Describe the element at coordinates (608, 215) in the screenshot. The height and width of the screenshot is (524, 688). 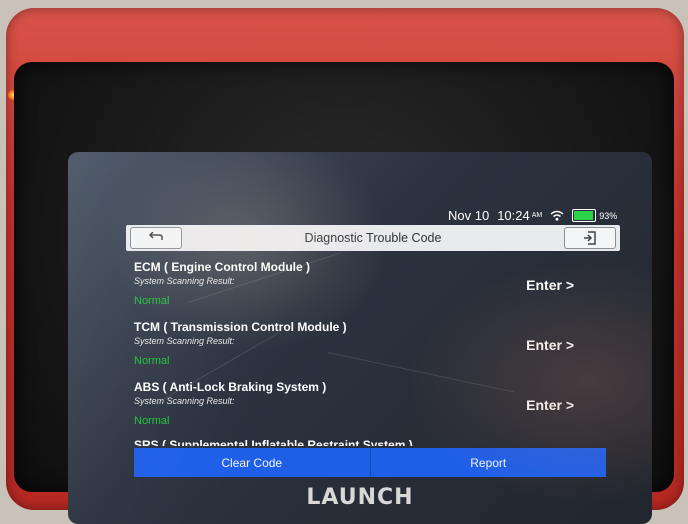
I see `battery-percent: 93%` at that location.